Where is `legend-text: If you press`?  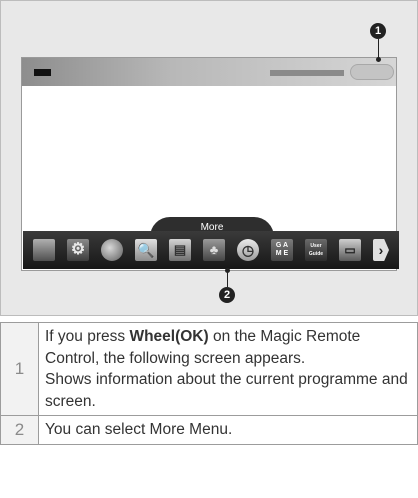 legend-text: If you press is located at coordinates (87, 336).